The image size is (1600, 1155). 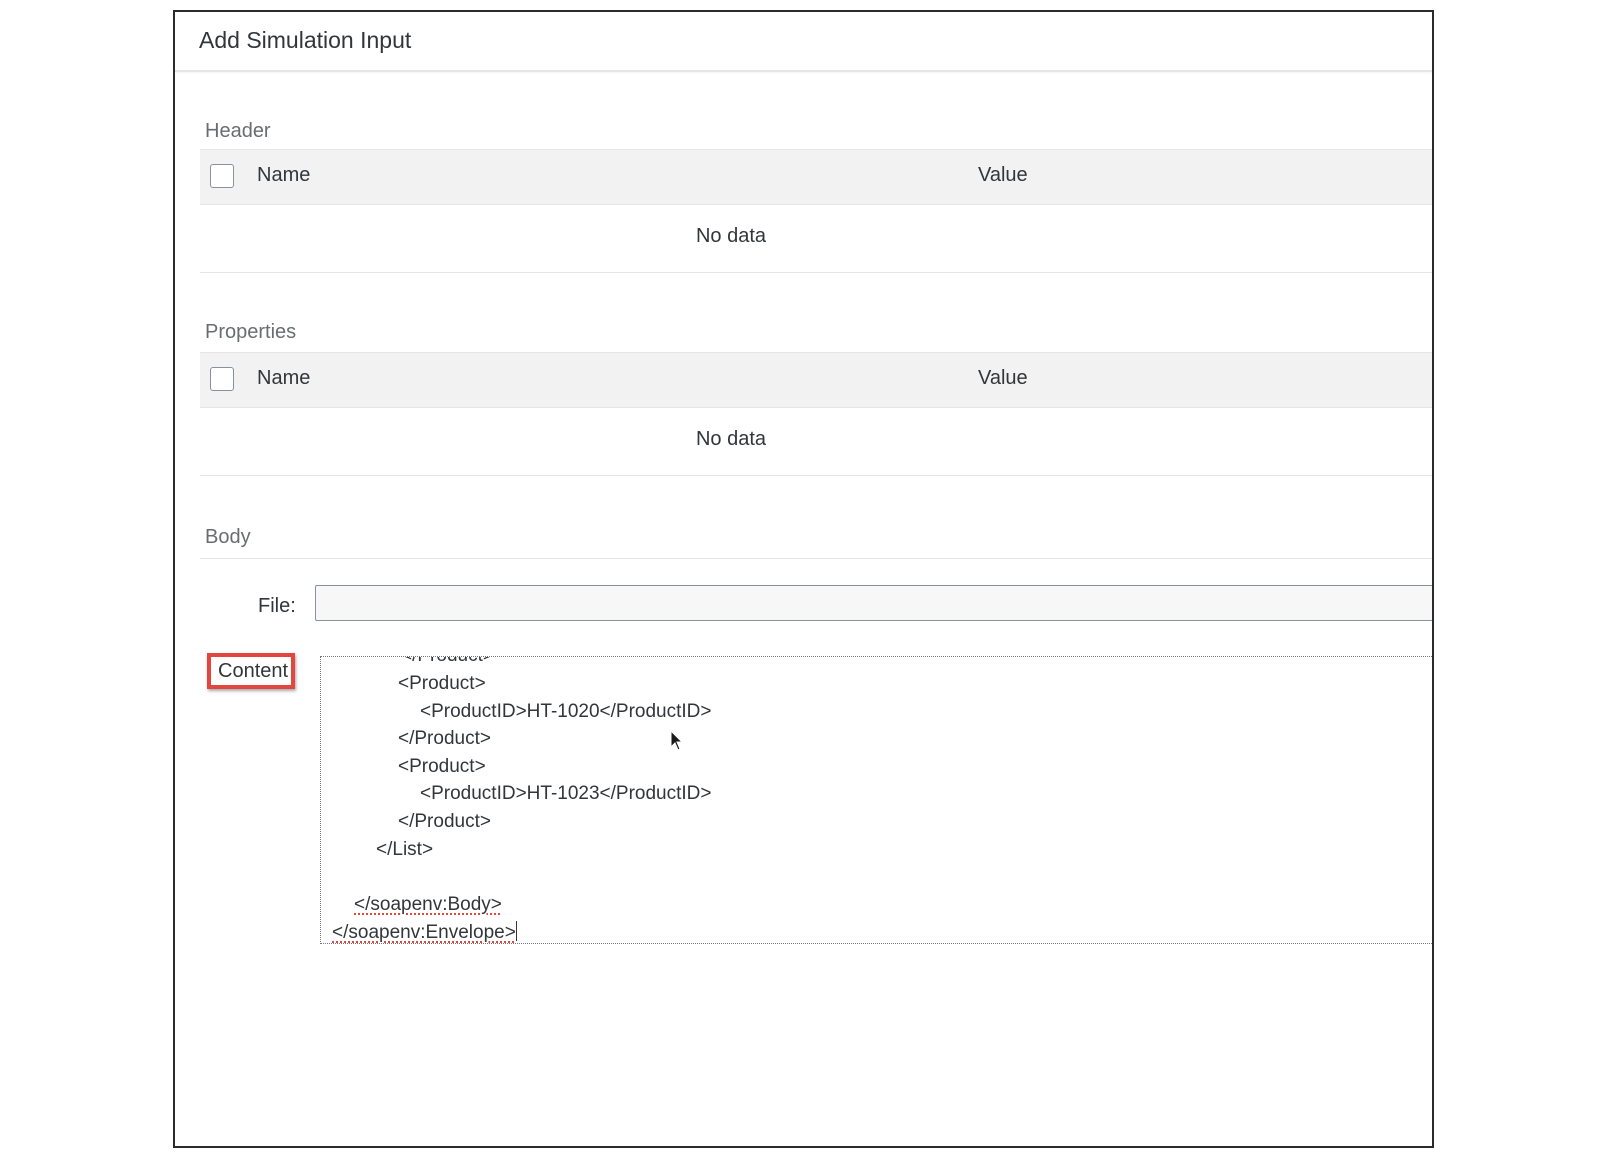 What do you see at coordinates (428, 904) in the screenshot?
I see `code-line: </soapenv:Body>` at bounding box center [428, 904].